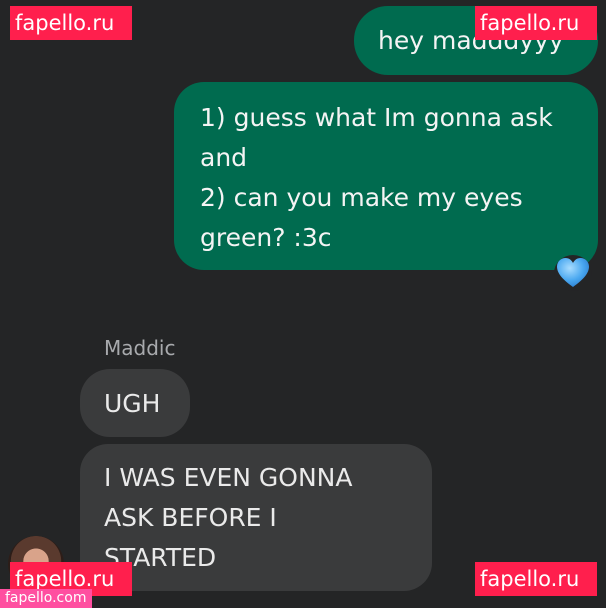 This screenshot has width=606, height=608. I want to click on blue-heart-icon, so click(573, 272).